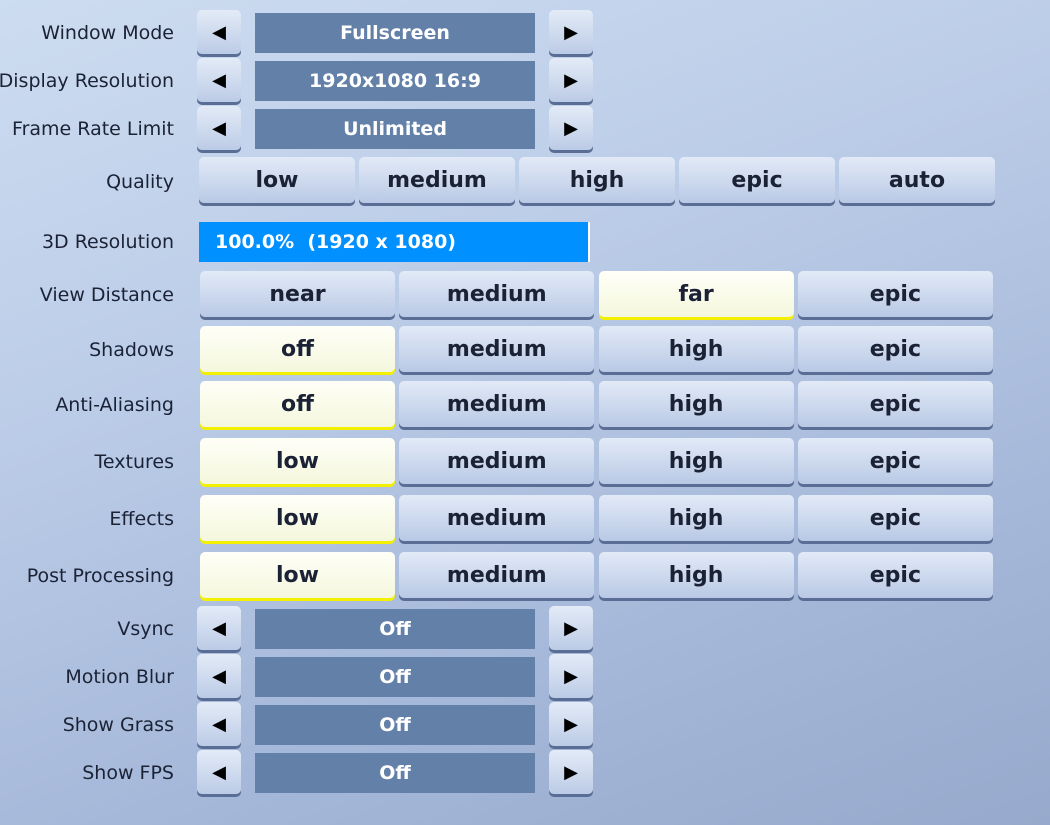 The height and width of the screenshot is (825, 1050). I want to click on quality-option-low: low, so click(277, 180).